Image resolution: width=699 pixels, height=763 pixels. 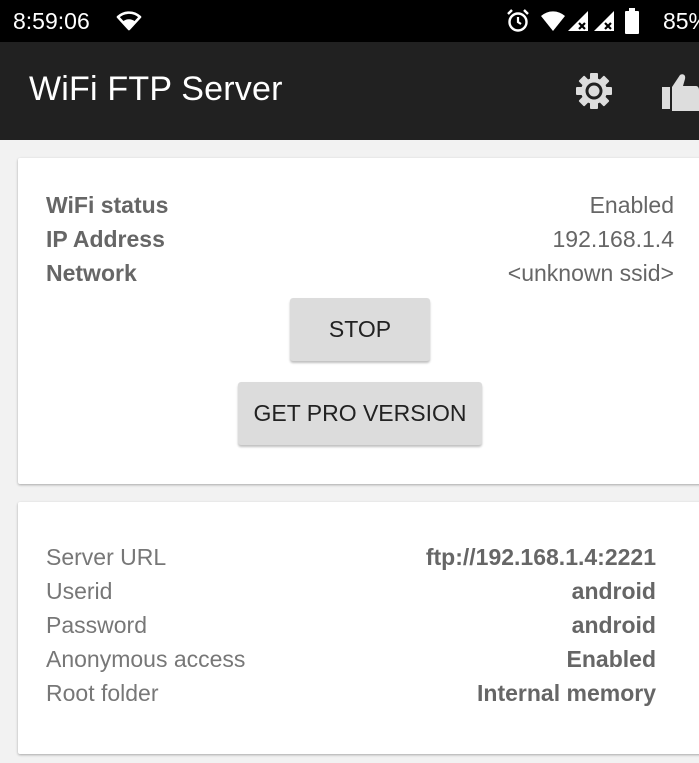 I want to click on wifi-status-row: WiFi status Enabled, so click(x=360, y=209).